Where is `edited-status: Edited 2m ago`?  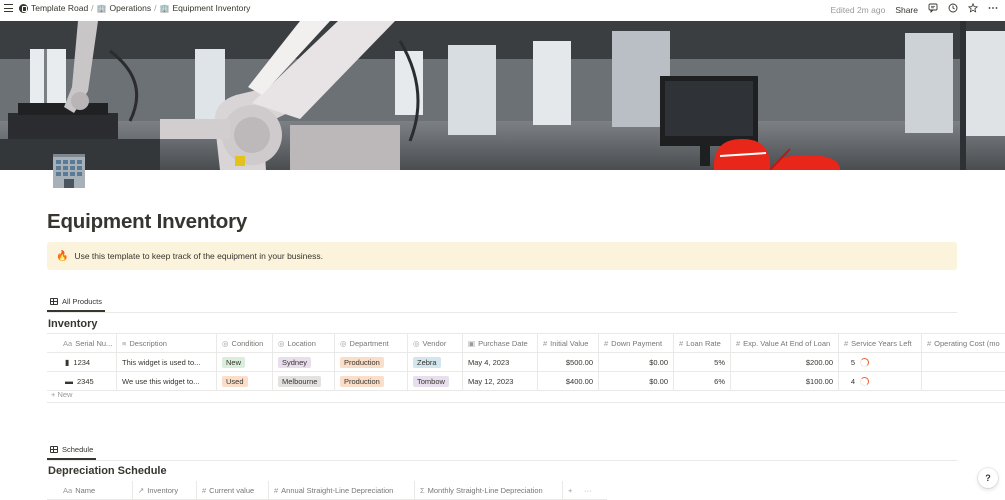 edited-status: Edited 2m ago is located at coordinates (858, 9).